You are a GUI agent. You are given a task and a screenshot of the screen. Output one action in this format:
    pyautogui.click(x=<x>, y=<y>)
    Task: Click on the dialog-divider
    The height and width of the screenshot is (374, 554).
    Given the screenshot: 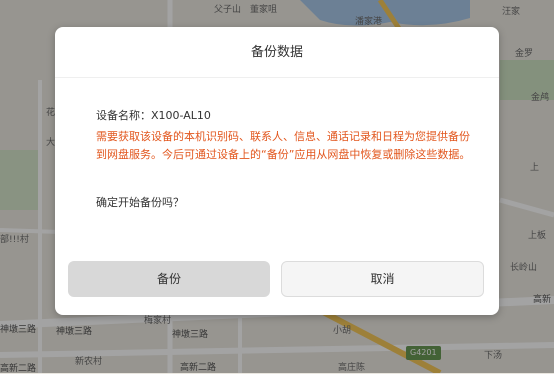 What is the action you would take?
    pyautogui.click(x=277, y=77)
    